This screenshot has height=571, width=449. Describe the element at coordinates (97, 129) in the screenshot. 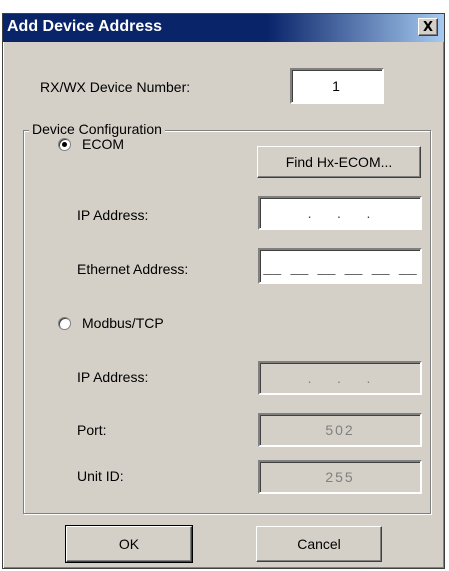

I see `device-configuration-legend: Device Configuration` at that location.